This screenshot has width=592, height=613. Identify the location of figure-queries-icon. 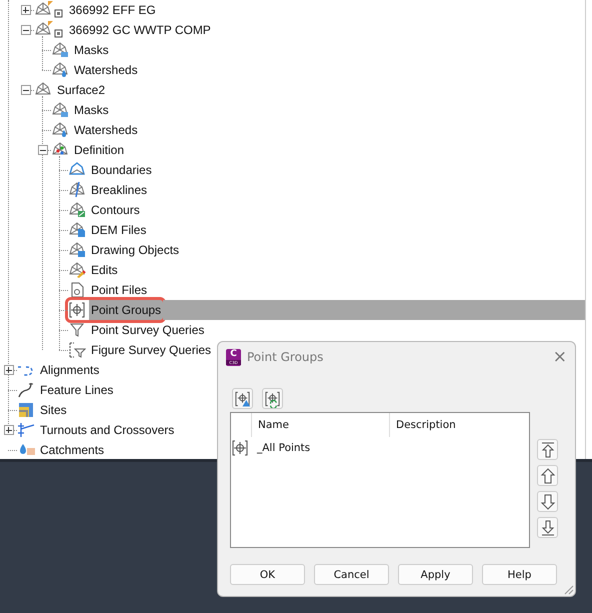
(77, 350).